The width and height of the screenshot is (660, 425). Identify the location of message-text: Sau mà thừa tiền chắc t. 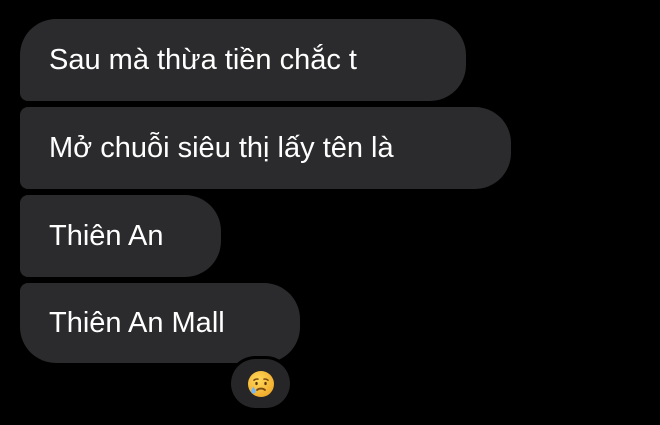
(203, 59).